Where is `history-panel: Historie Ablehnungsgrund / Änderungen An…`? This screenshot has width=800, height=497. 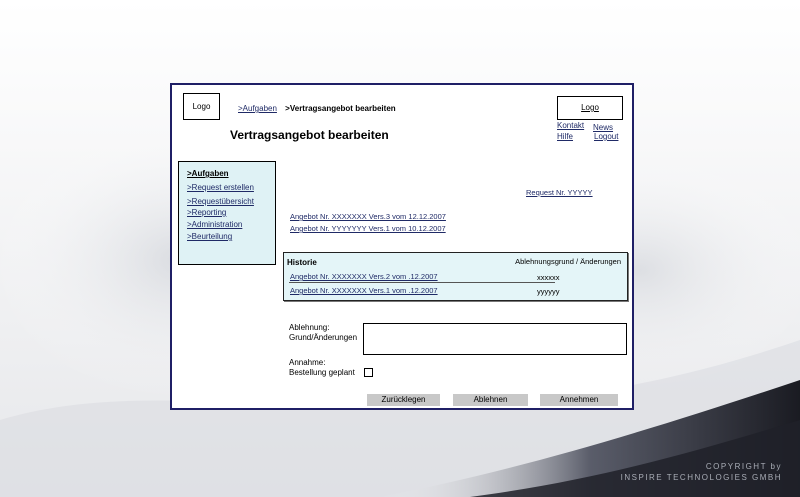
history-panel: Historie Ablehnungsgrund / Änderungen An… is located at coordinates (455, 276).